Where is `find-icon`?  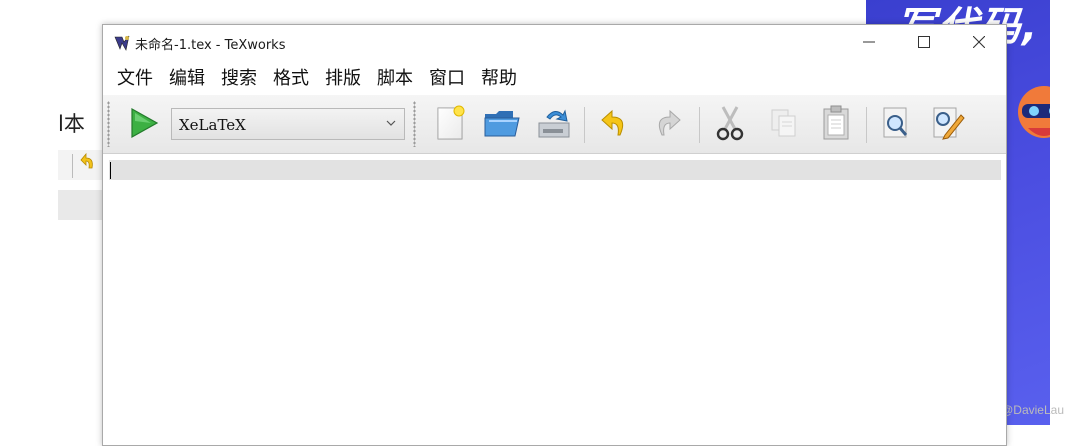 find-icon is located at coordinates (895, 122).